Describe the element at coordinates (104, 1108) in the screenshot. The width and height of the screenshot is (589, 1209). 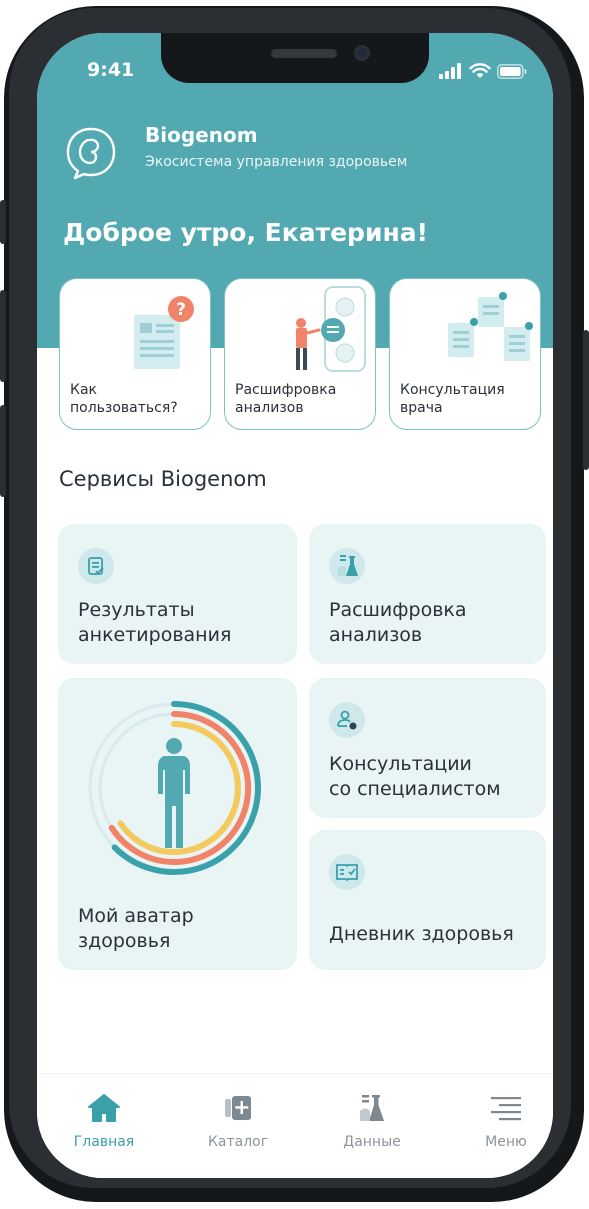
I see `home-icon` at that location.